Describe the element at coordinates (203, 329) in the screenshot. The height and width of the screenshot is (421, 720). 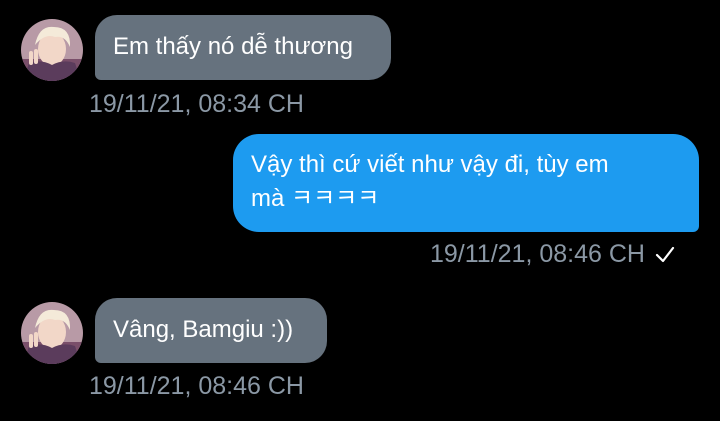
I see `message-text: Vâng, Bamgiu :))` at that location.